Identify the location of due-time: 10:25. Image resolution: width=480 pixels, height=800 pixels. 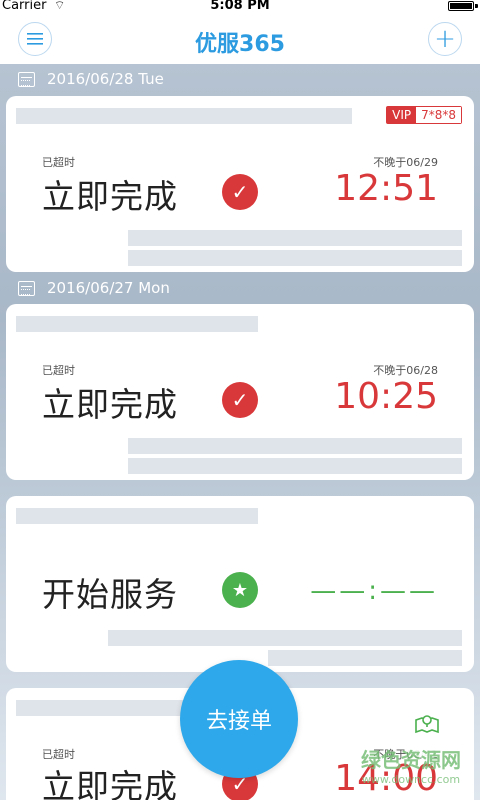
(386, 396).